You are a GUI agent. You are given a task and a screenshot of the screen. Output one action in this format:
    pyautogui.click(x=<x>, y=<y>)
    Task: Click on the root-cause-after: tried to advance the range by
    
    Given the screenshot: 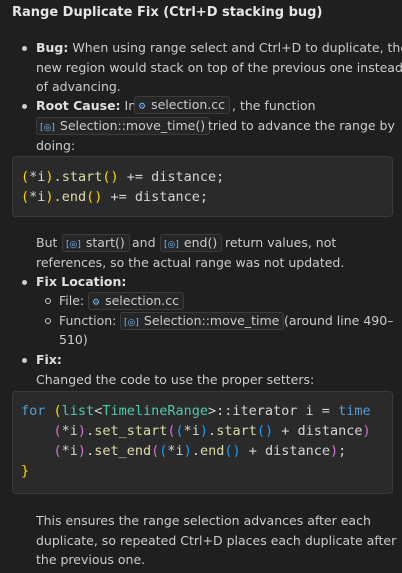 What is the action you would take?
    pyautogui.click(x=301, y=125)
    